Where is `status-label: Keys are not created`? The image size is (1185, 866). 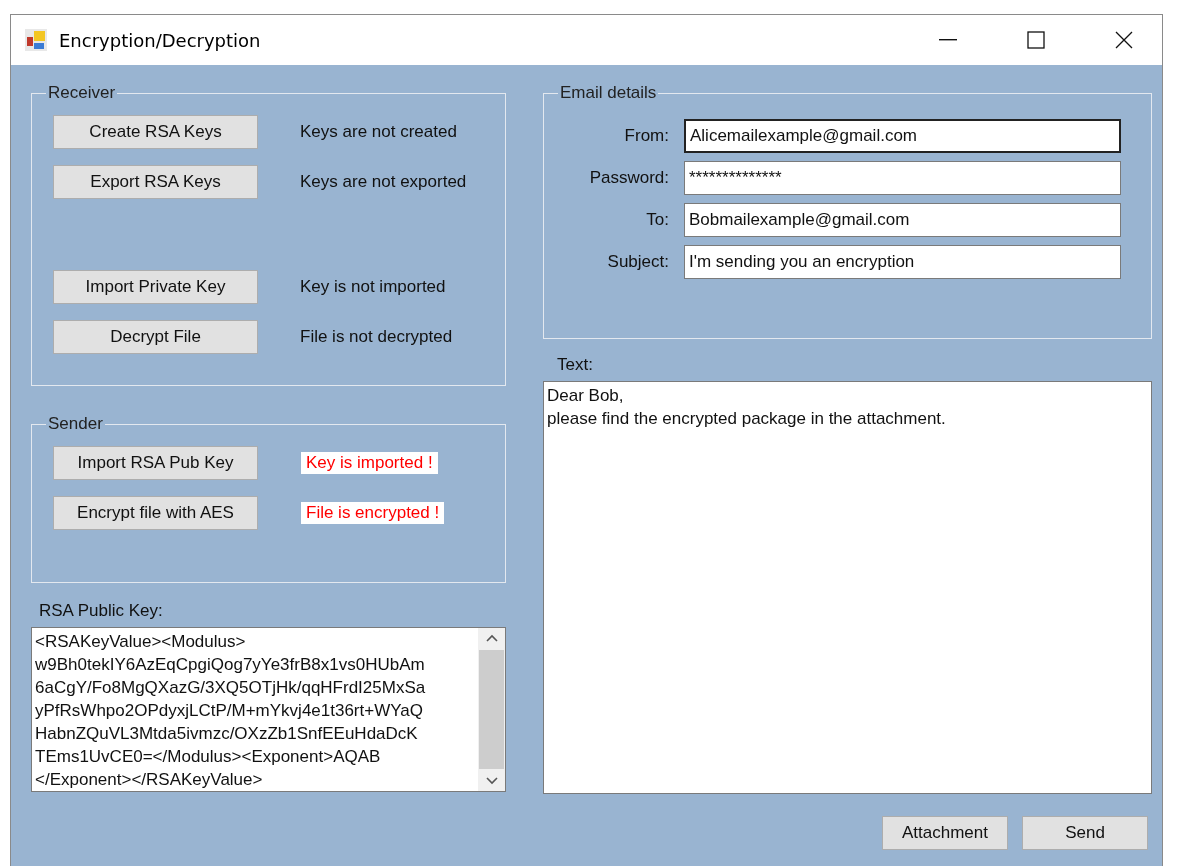
status-label: Keys are not created is located at coordinates (378, 132).